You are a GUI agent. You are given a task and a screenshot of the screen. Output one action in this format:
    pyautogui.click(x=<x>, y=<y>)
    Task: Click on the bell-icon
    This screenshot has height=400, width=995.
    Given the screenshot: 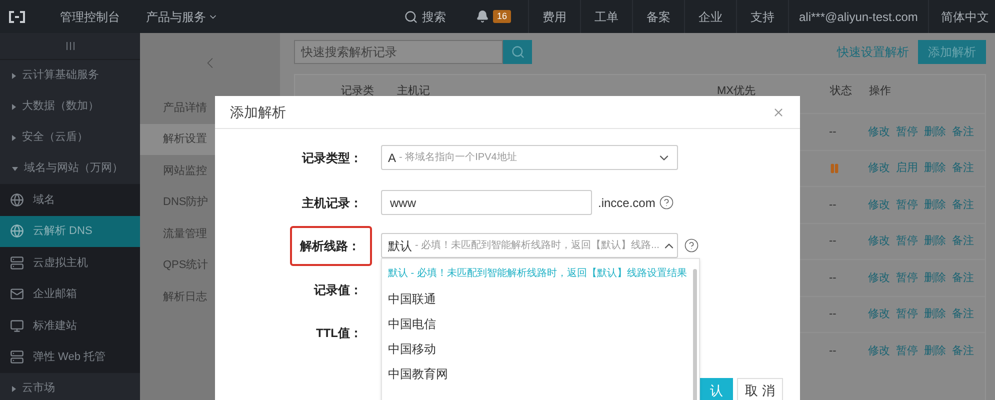 What is the action you would take?
    pyautogui.click(x=482, y=16)
    